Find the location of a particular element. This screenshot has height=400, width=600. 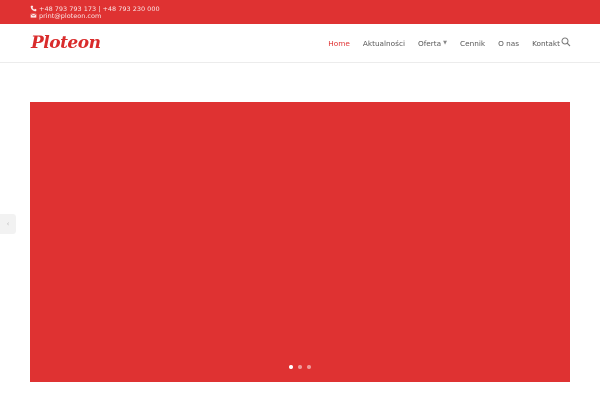

nav-item-o-nas: O nas is located at coordinates (508, 43).